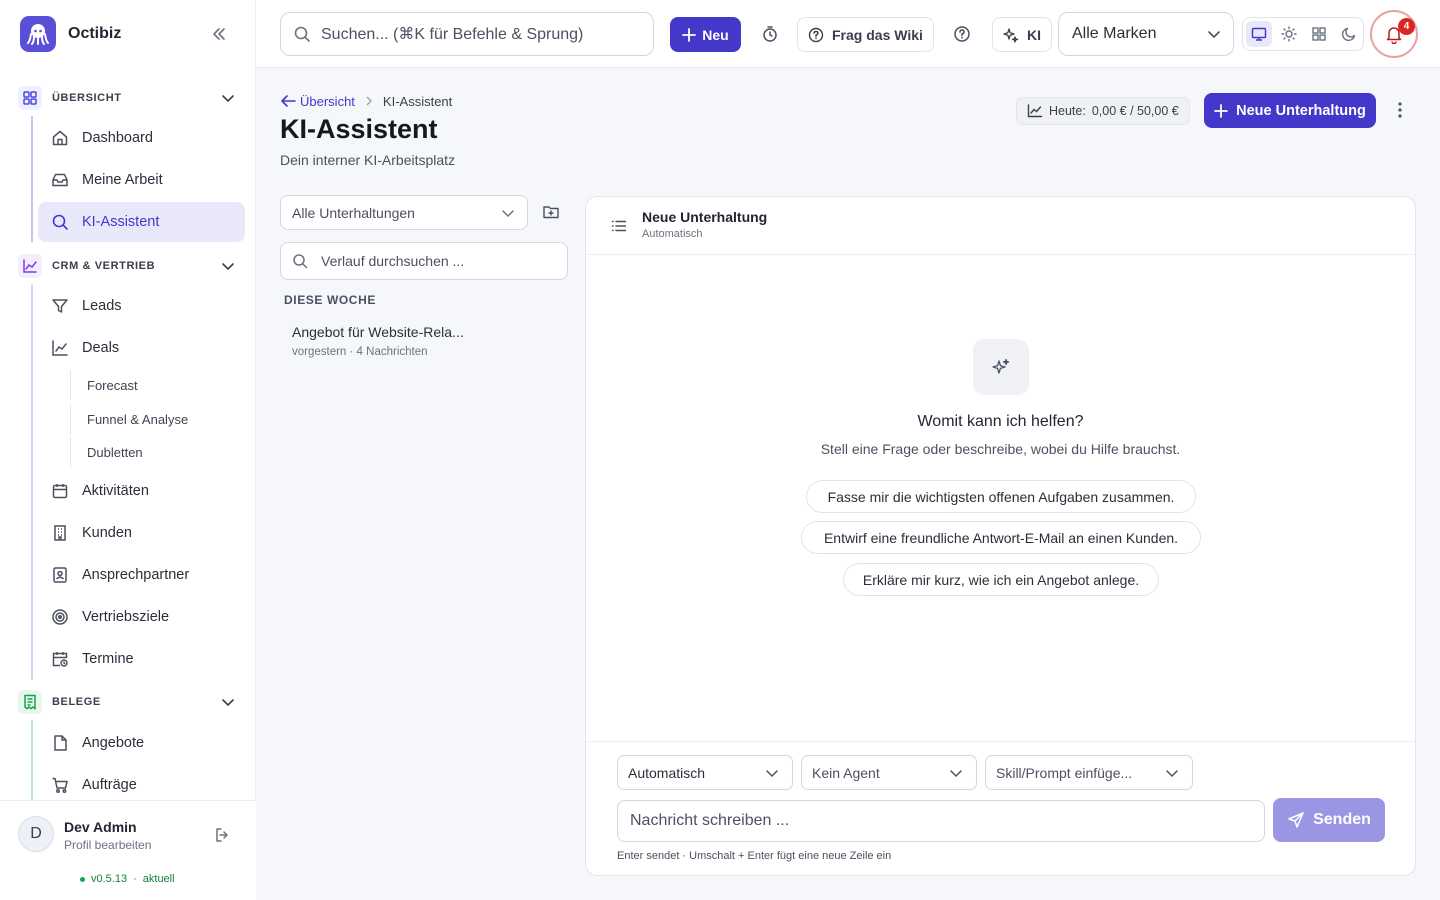 The height and width of the screenshot is (900, 1440). I want to click on notifications-button: 4, so click(1394, 34).